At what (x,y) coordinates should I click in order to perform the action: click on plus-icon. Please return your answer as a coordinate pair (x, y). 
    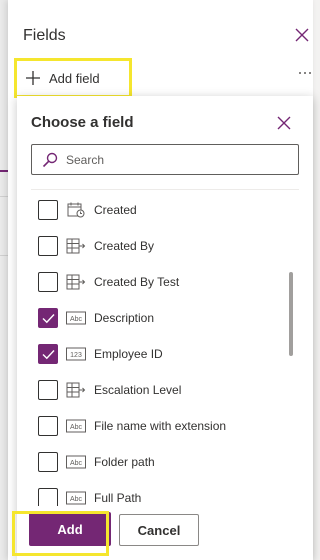
    Looking at the image, I should click on (33, 78).